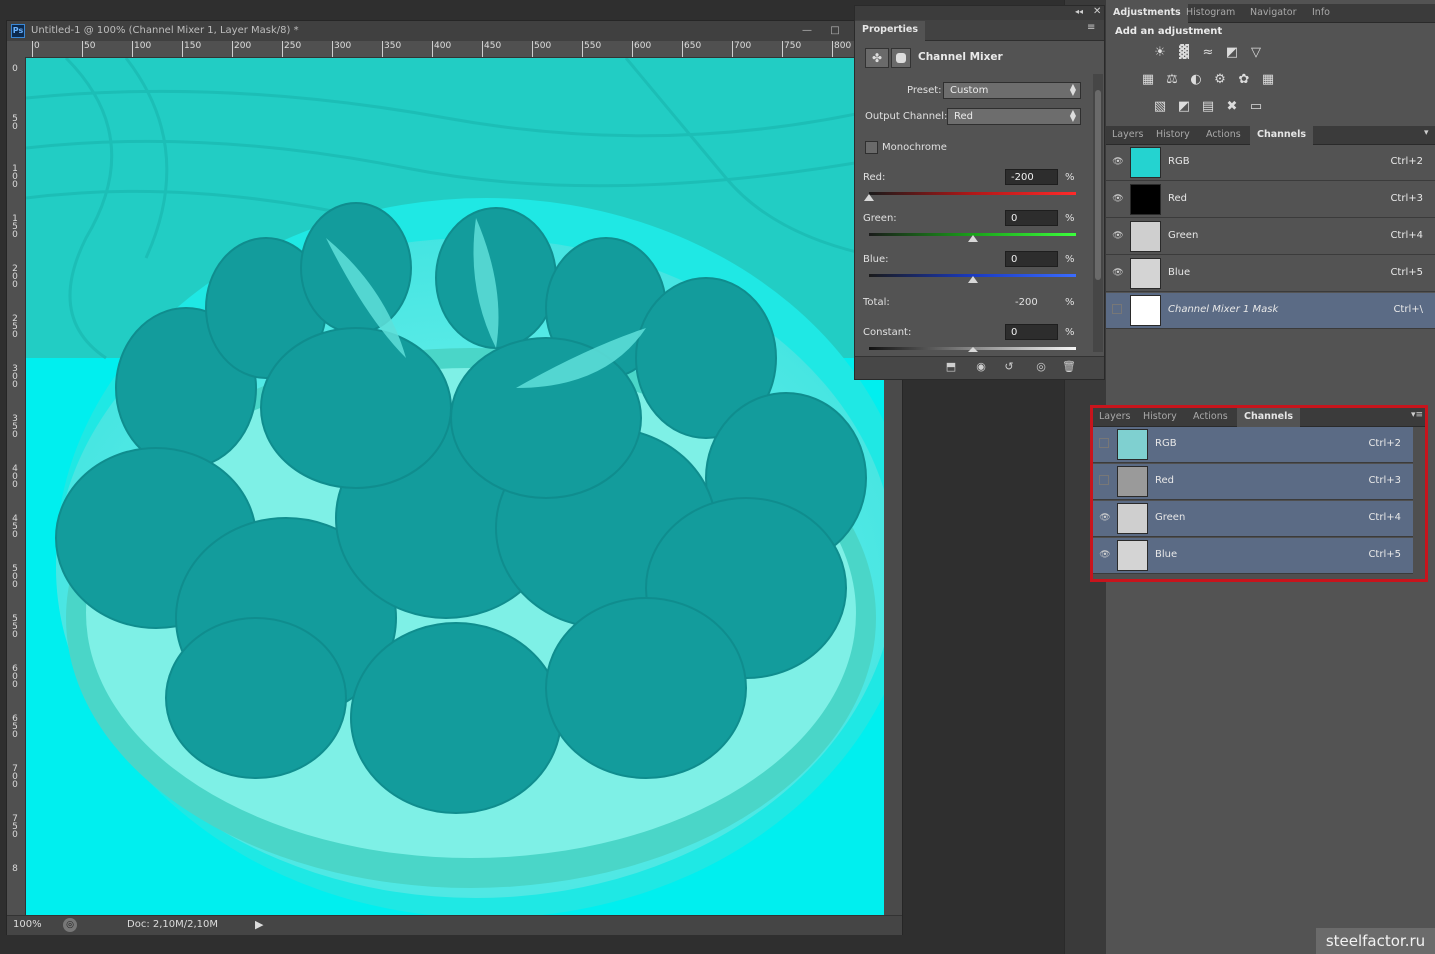 Image resolution: width=1435 pixels, height=954 pixels. Describe the element at coordinates (981, 367) in the screenshot. I see `view-previous-icon: ◉` at that location.